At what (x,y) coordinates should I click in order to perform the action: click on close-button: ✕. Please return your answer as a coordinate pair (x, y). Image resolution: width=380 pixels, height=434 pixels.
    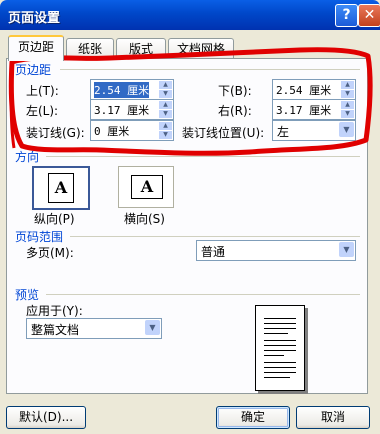
    Looking at the image, I should click on (369, 15).